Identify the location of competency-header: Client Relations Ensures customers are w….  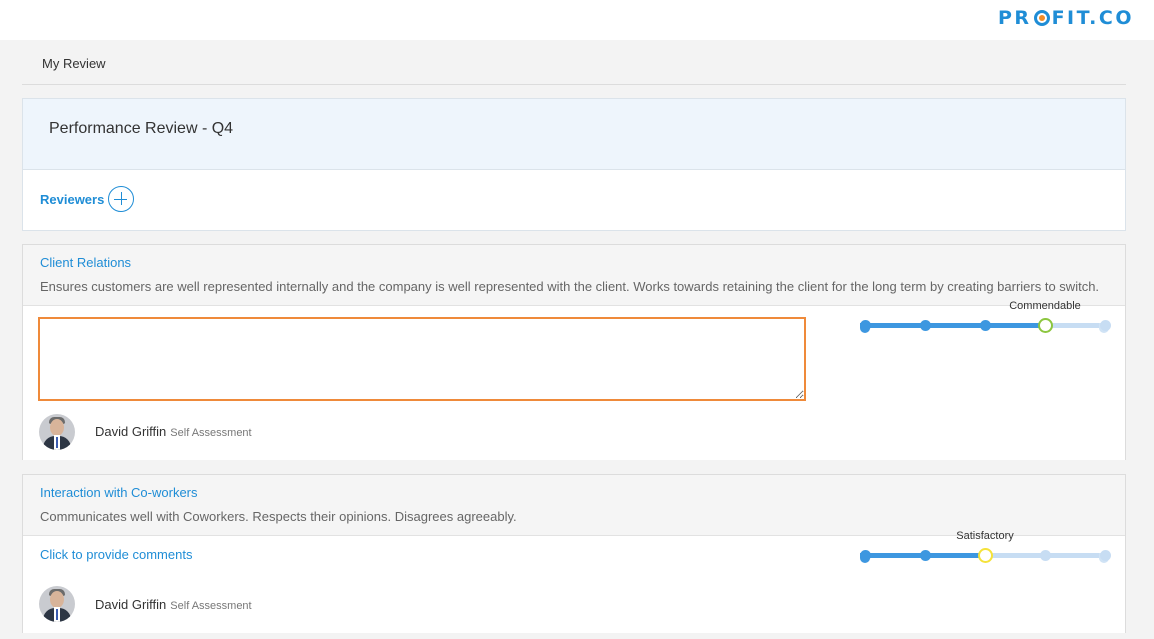
(574, 275).